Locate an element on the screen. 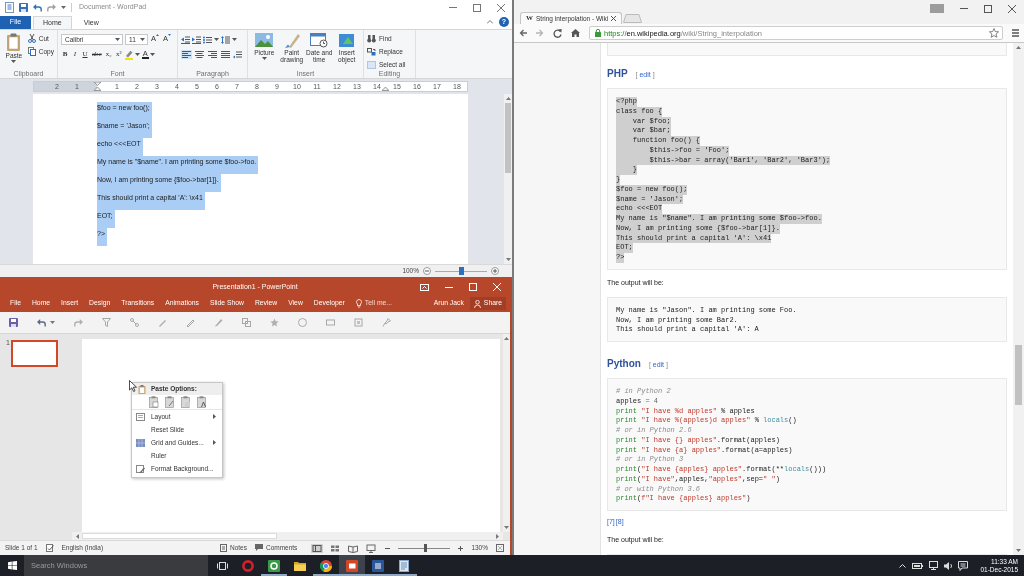 The width and height of the screenshot is (1024, 576). align-right-icon is located at coordinates (212, 54).